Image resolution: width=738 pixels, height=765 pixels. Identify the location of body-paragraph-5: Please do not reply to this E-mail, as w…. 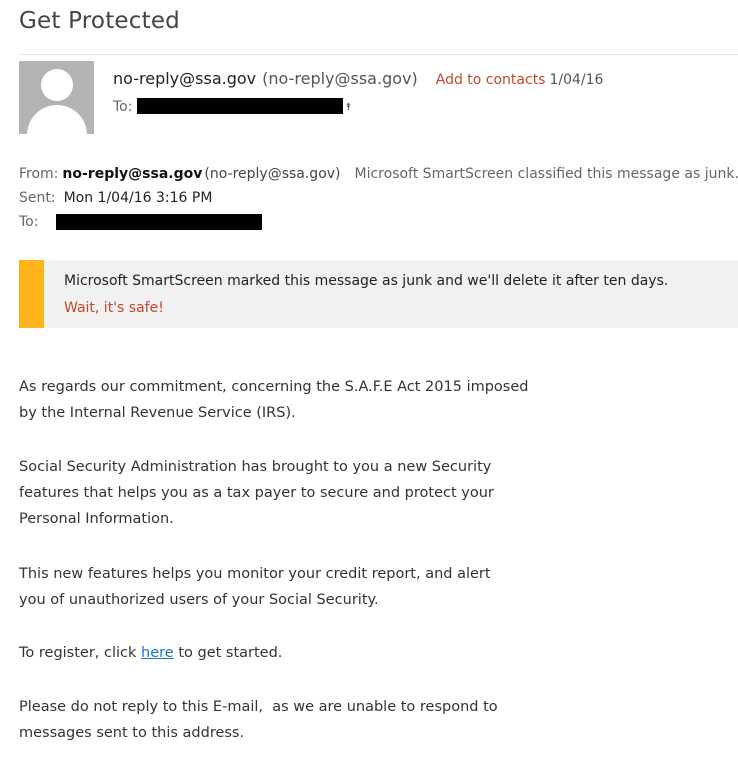
(258, 720).